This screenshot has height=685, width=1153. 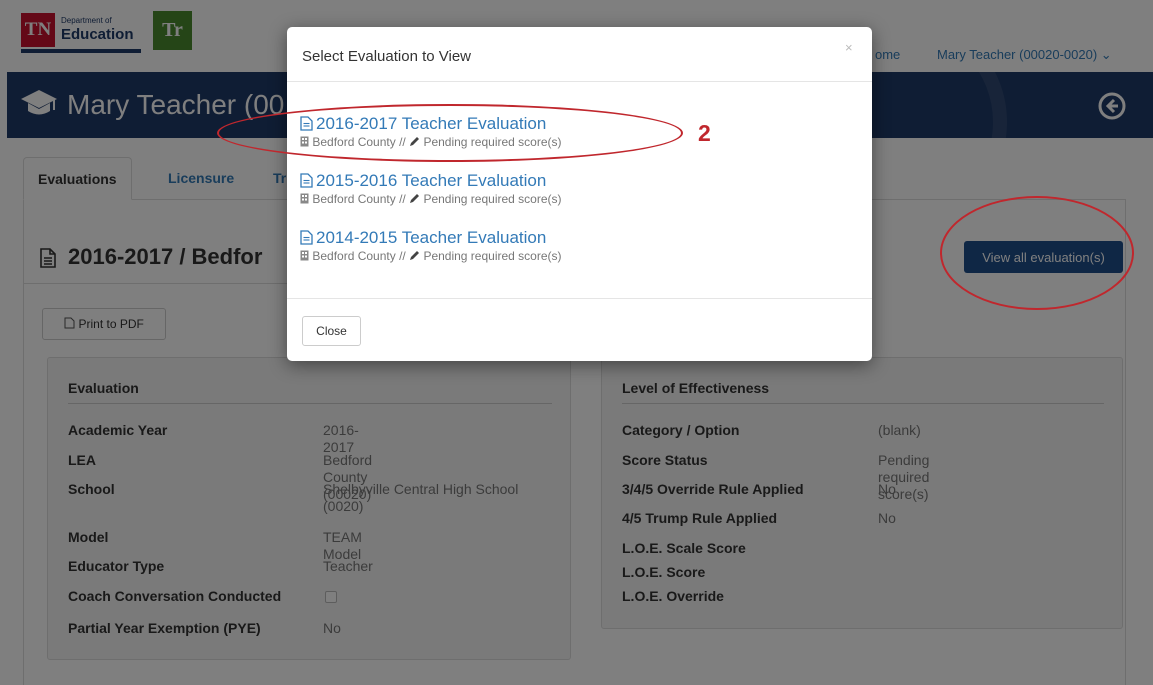 I want to click on annotation-step-number: 2, so click(x=704, y=133).